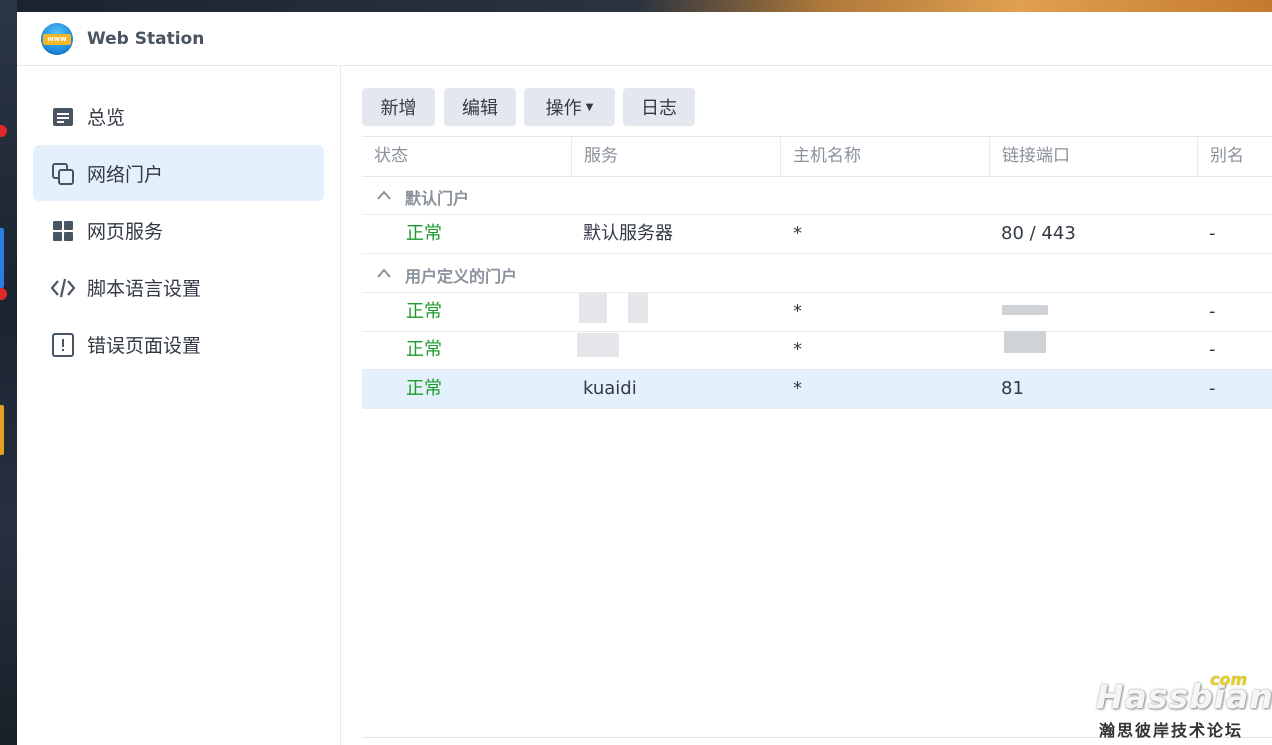 The width and height of the screenshot is (1272, 745). What do you see at coordinates (125, 174) in the screenshot?
I see `sidebar-item-label: 网络门户` at bounding box center [125, 174].